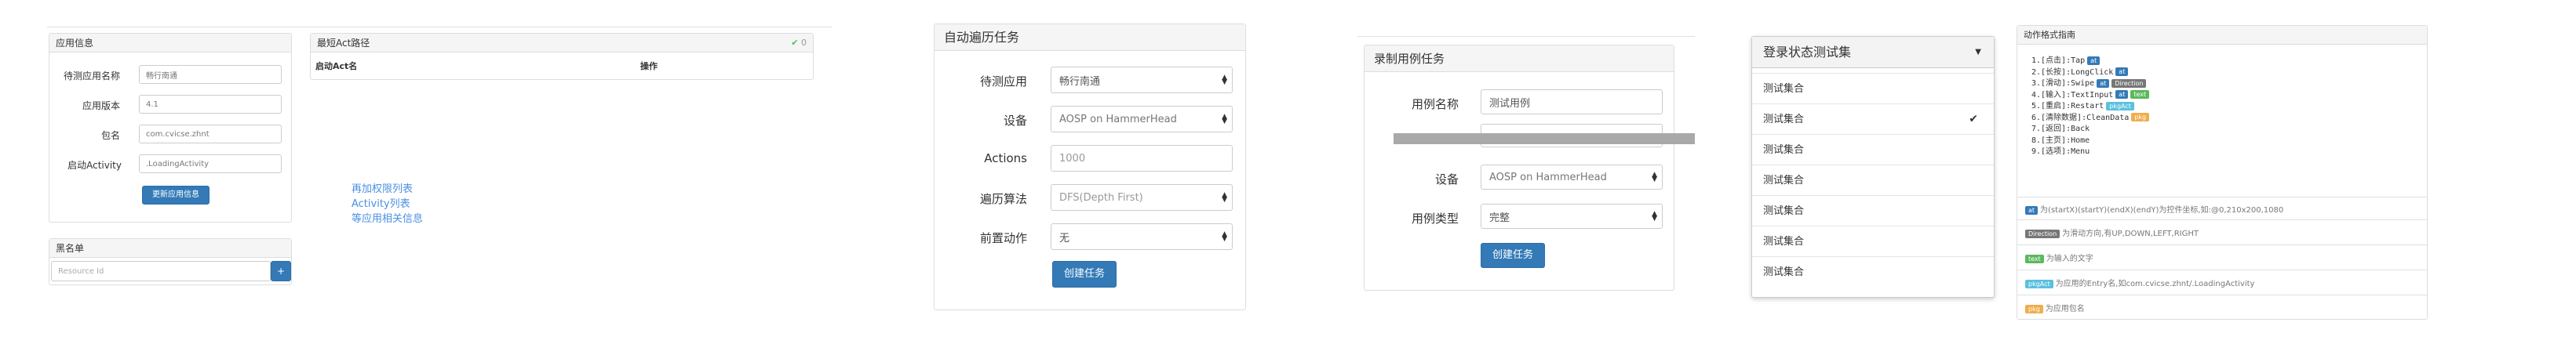 The height and width of the screenshot is (344, 2576). Describe the element at coordinates (336, 66) in the screenshot. I see `col-start-act: 启动Act名` at that location.